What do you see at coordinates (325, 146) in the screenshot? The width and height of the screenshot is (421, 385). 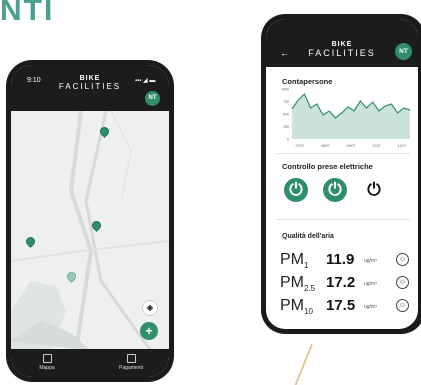 I see `x-tick-label: 08/07` at bounding box center [325, 146].